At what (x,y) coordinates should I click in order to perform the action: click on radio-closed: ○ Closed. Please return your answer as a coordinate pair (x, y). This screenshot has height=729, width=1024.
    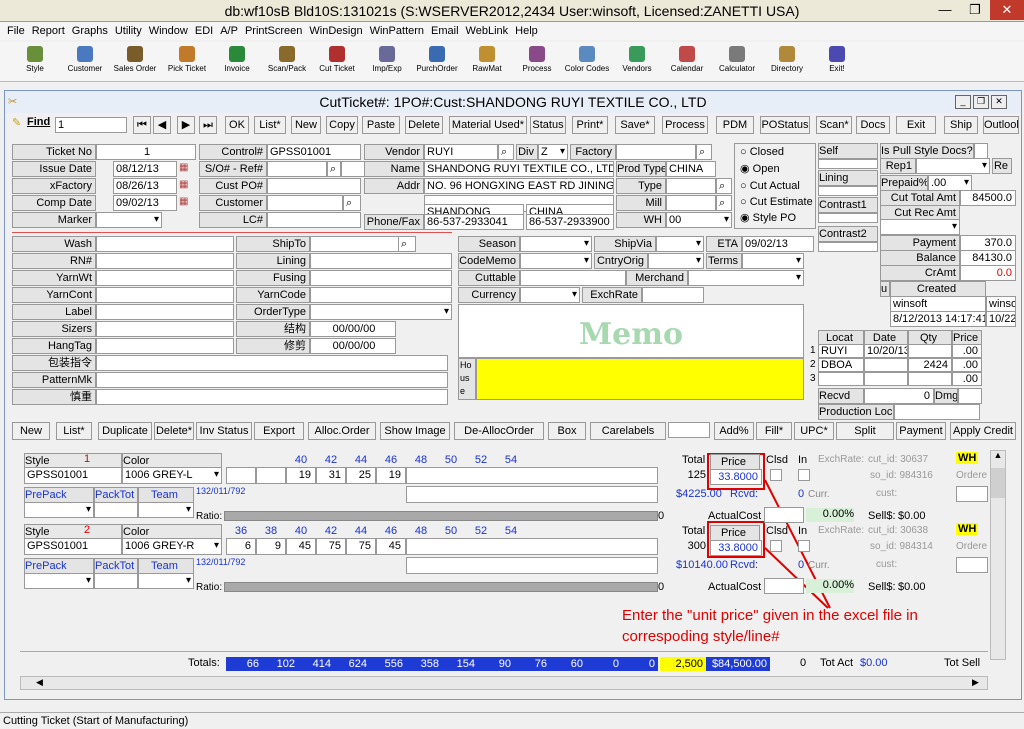
    Looking at the image, I should click on (762, 152).